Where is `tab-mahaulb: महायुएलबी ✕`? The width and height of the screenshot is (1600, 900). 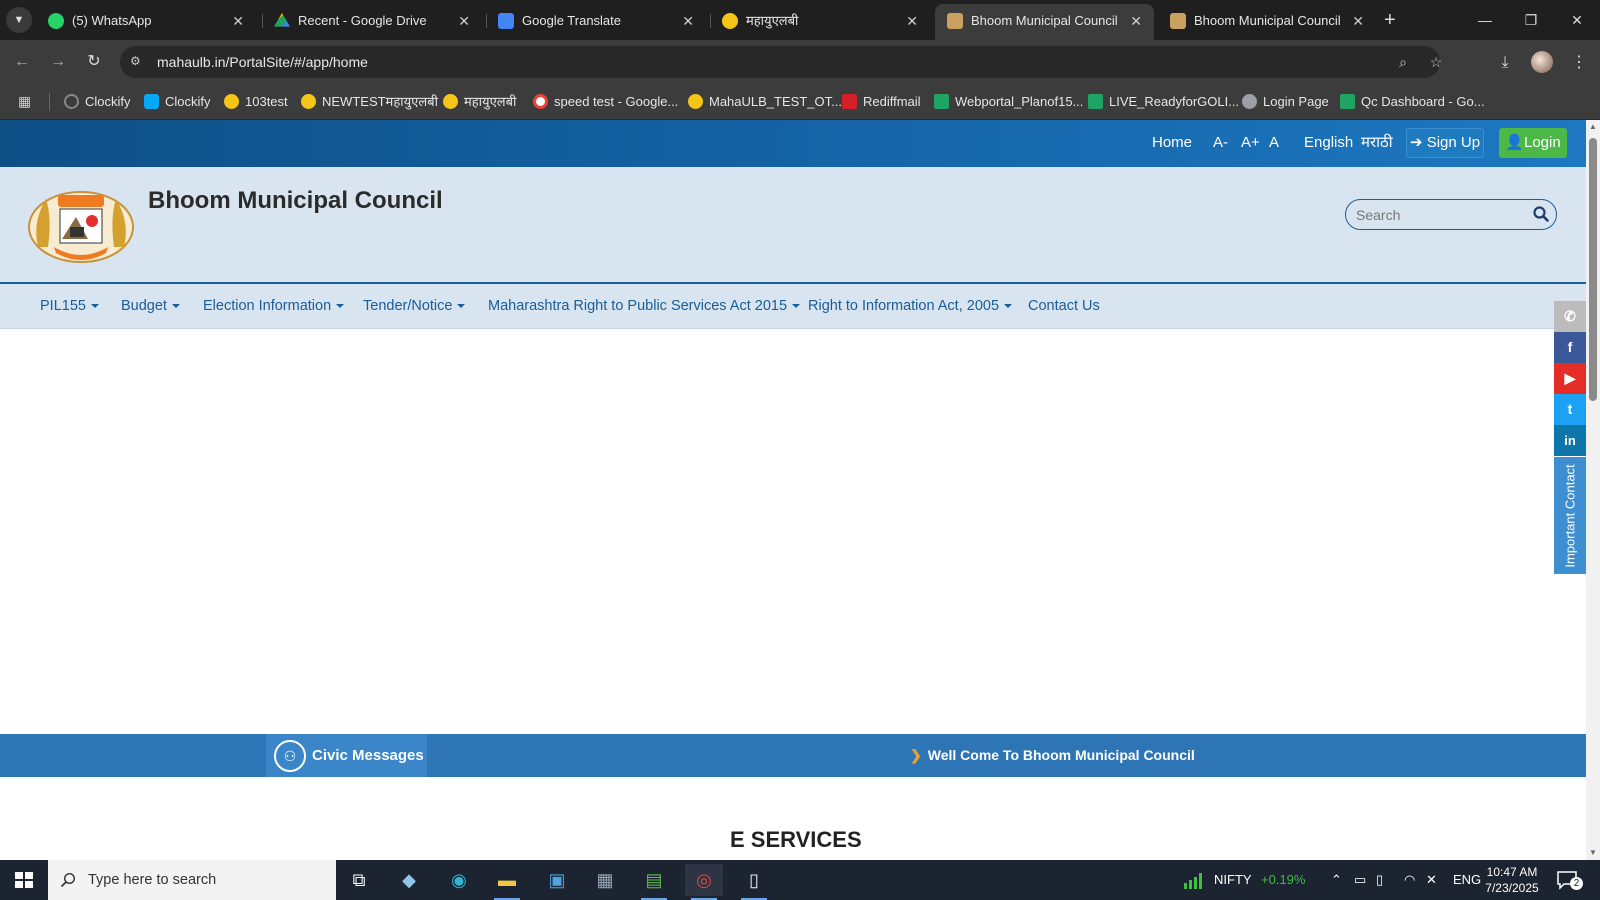 tab-mahaulb: महायुएलबी ✕ is located at coordinates (820, 22).